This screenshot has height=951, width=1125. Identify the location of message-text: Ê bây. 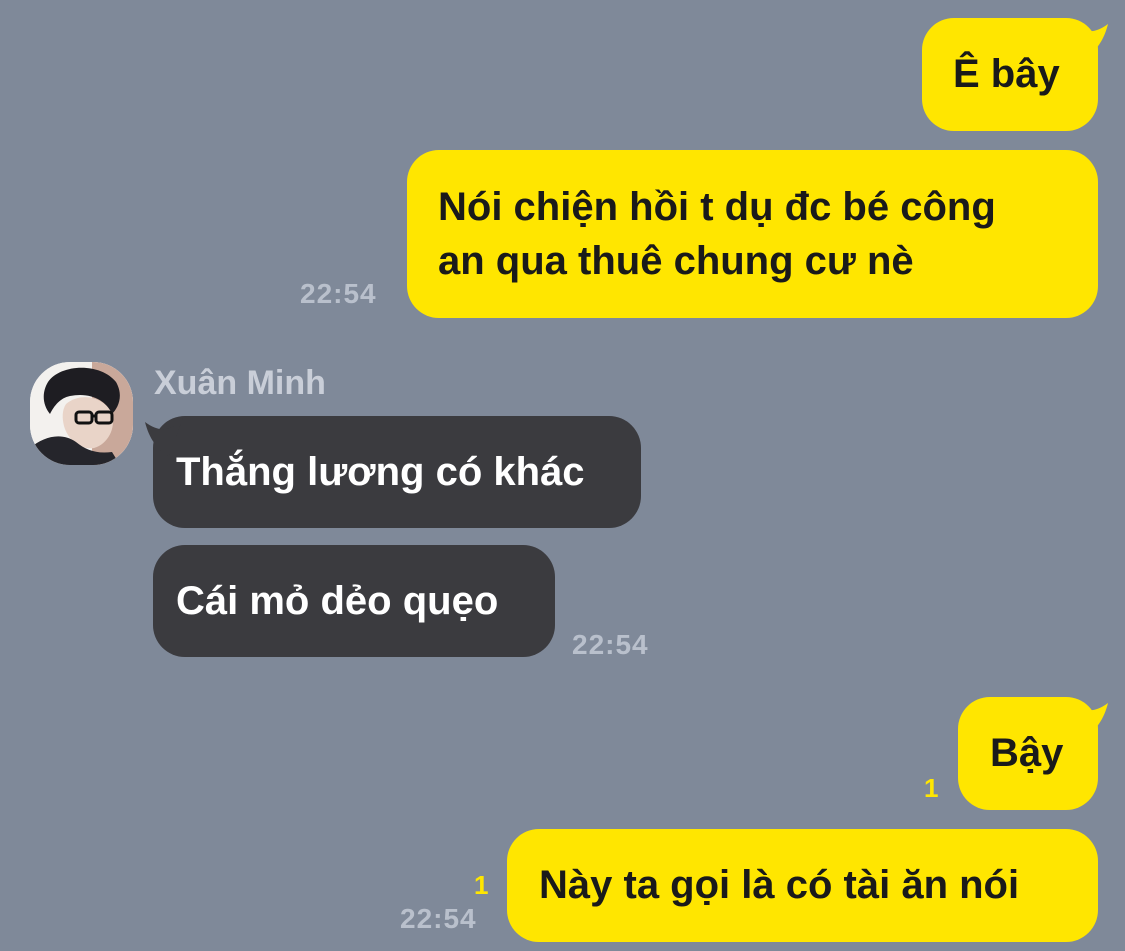
(1006, 74).